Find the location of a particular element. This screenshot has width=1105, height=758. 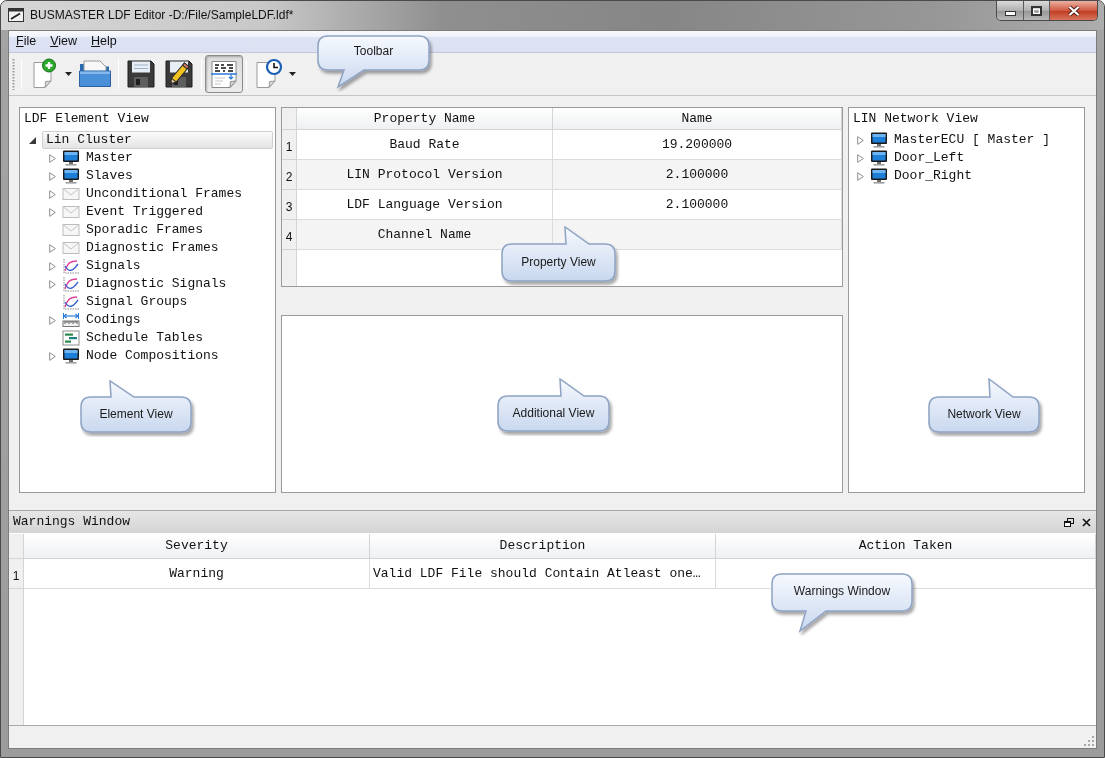

tree-item: Codings is located at coordinates (113, 320).